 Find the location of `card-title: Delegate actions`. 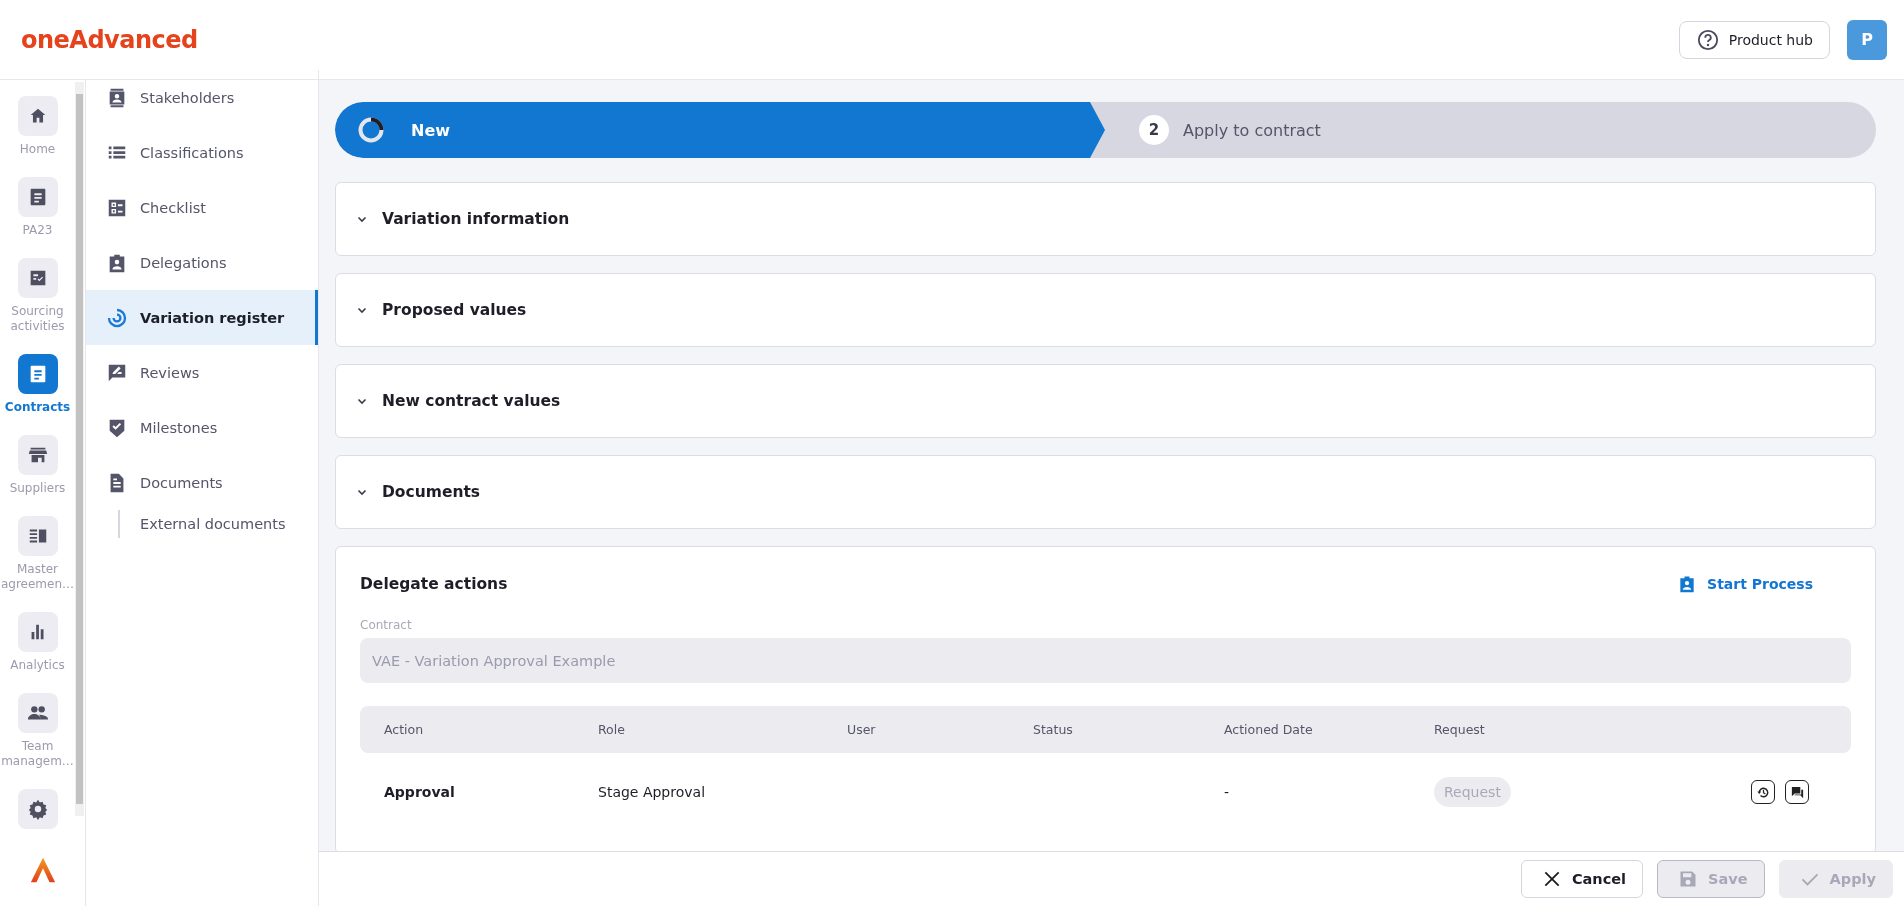

card-title: Delegate actions is located at coordinates (434, 584).